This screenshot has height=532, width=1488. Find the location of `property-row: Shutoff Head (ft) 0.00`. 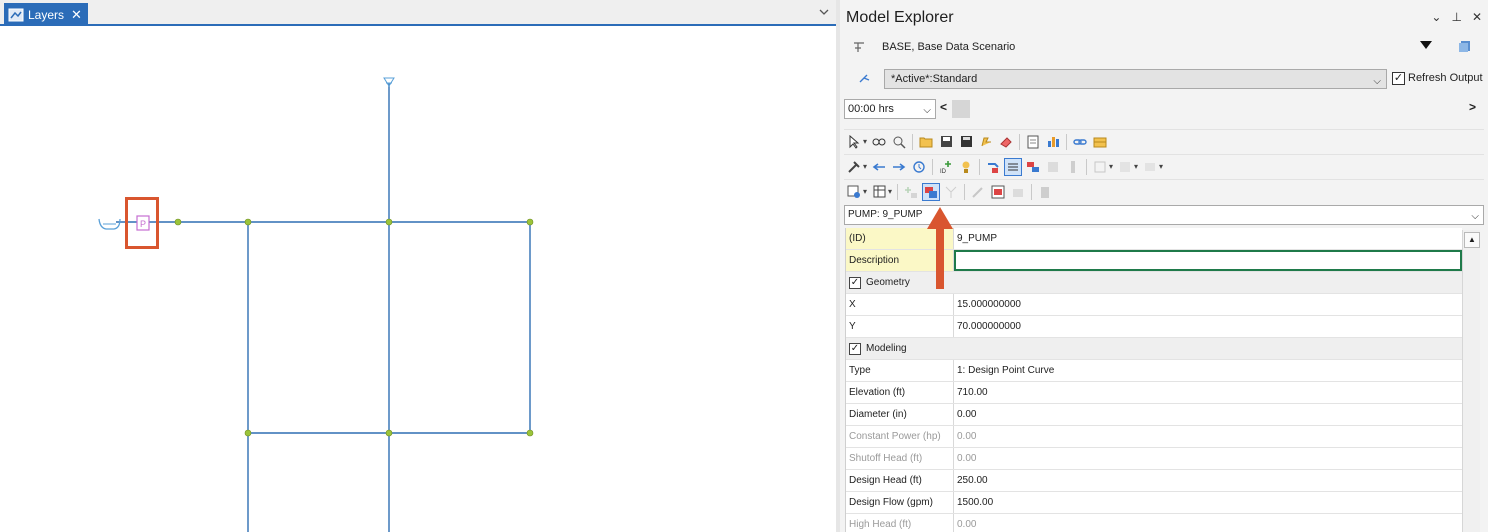

property-row: Shutoff Head (ft) 0.00 is located at coordinates (1154, 459).